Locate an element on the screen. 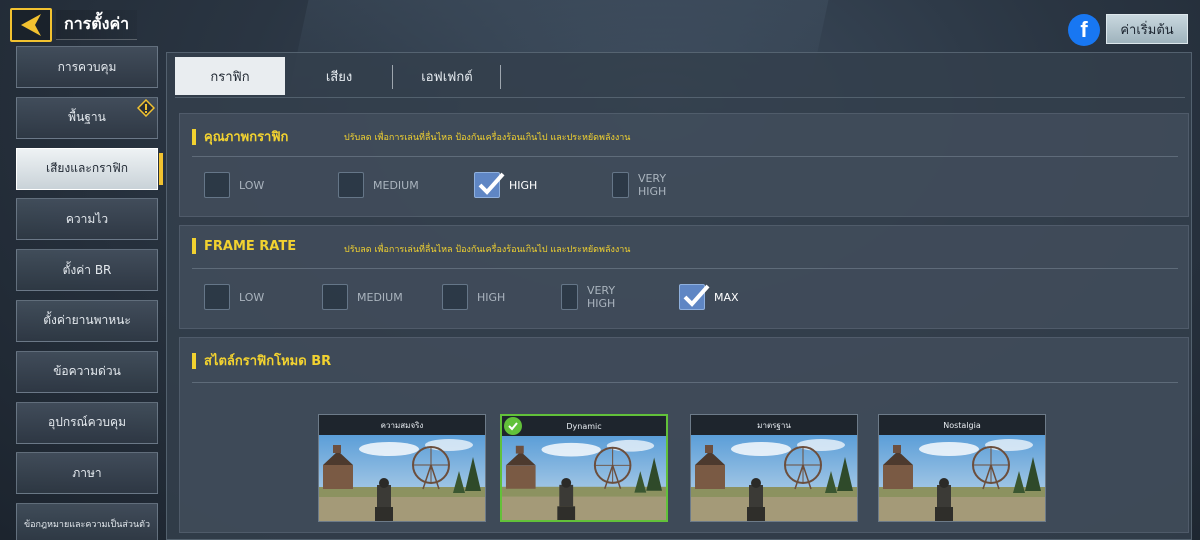 The width and height of the screenshot is (1200, 540). sidebar-item-audio-graphics: เสียงและกราฟิก is located at coordinates (89, 168).